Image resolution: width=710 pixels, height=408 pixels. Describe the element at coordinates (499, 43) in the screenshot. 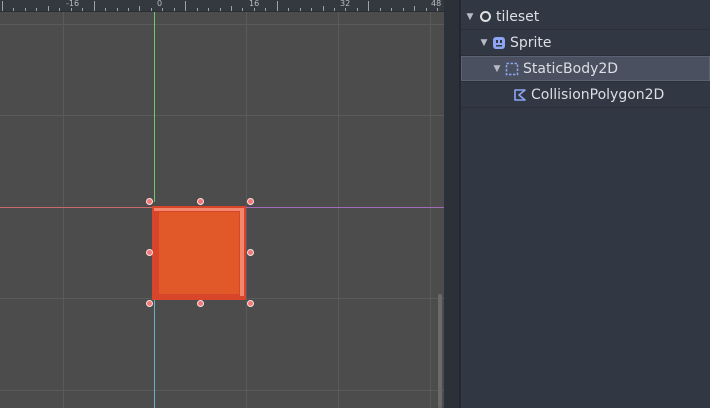

I see `sprite-icon` at that location.